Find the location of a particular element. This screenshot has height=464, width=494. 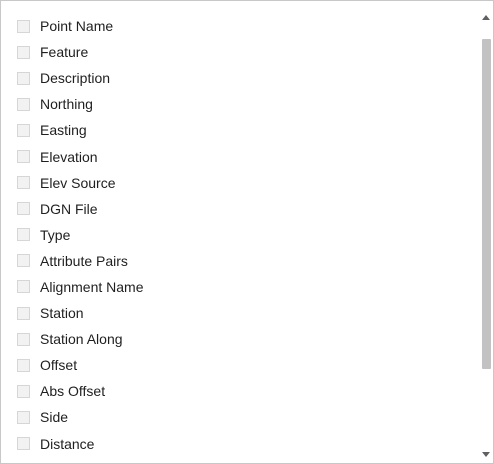

item-label: Abs Offset is located at coordinates (73, 391).